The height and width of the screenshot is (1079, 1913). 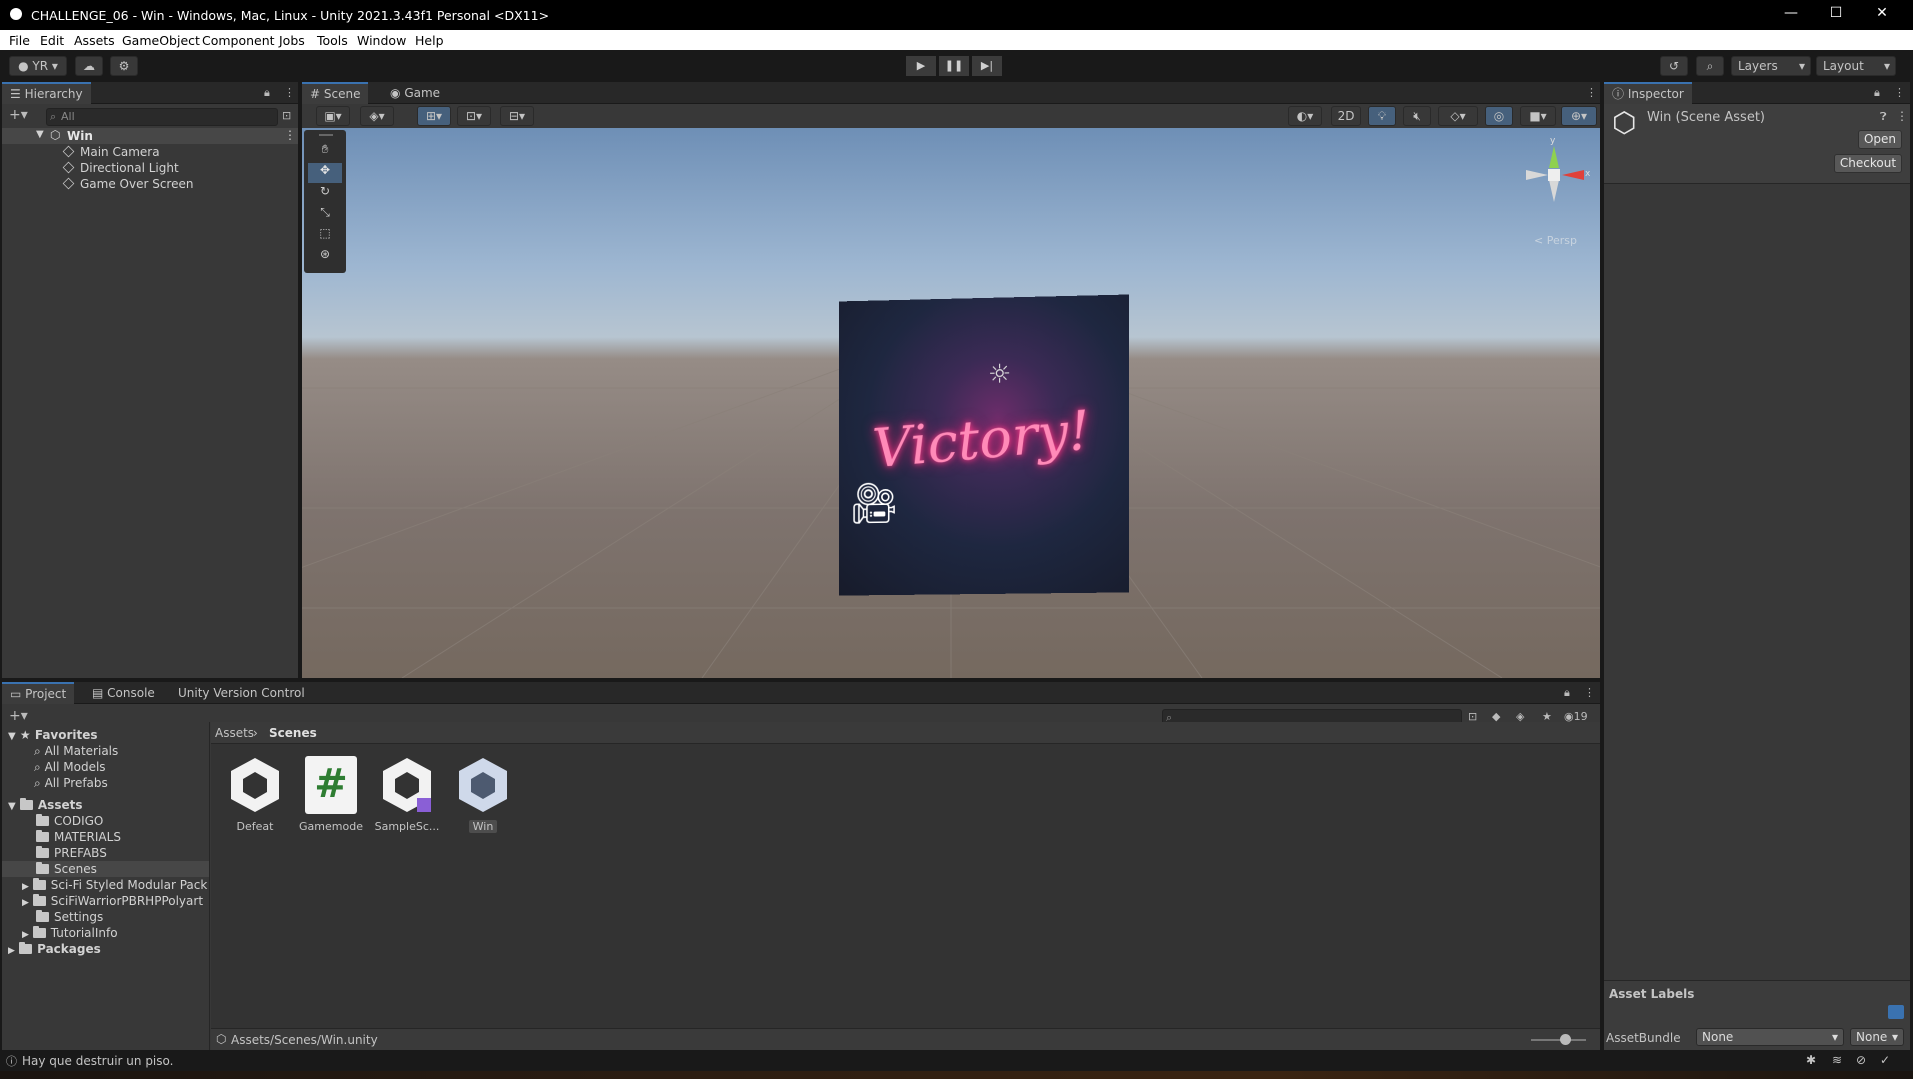 I want to click on favorite-all-prefabs: ⌕ All Prefabs, so click(x=71, y=783).